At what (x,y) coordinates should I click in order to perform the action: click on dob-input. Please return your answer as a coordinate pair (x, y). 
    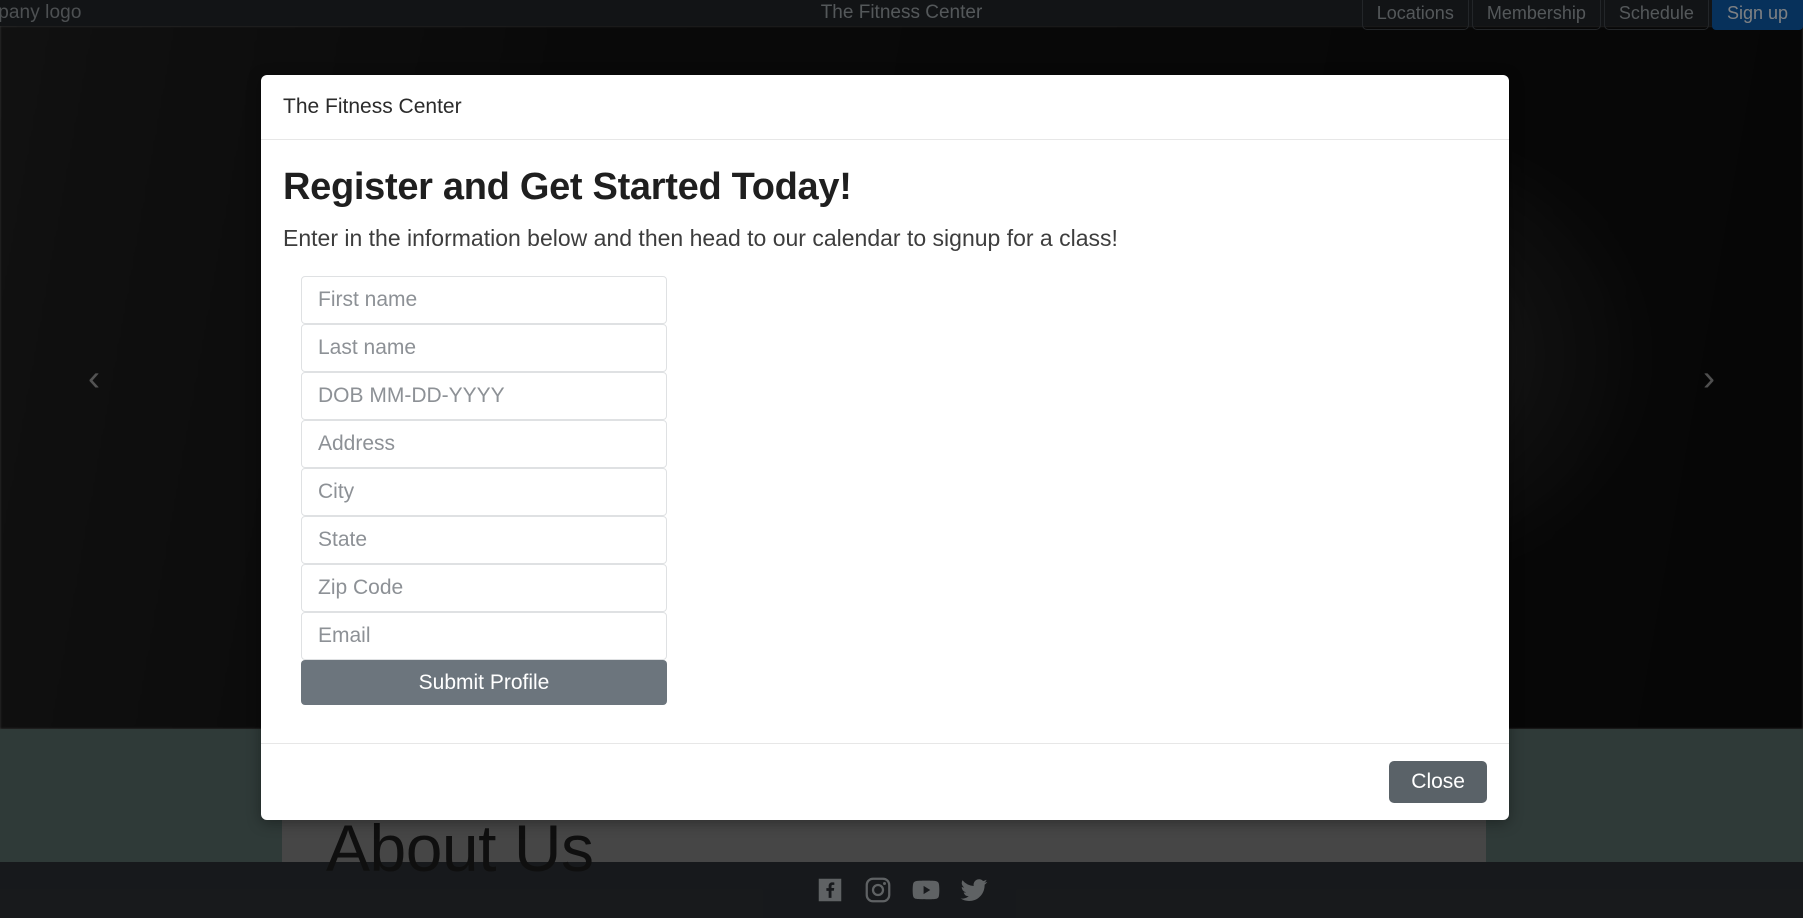
    Looking at the image, I should click on (484, 396).